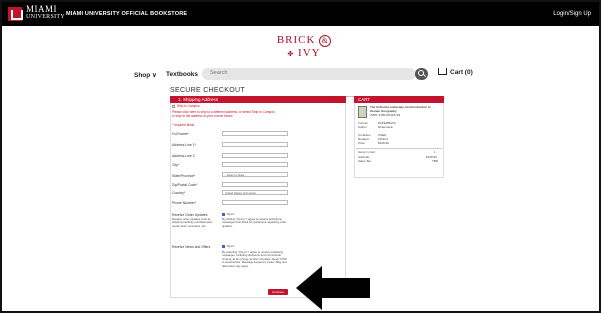  What do you see at coordinates (145, 75) in the screenshot?
I see `nav-shop: Shop ∨` at bounding box center [145, 75].